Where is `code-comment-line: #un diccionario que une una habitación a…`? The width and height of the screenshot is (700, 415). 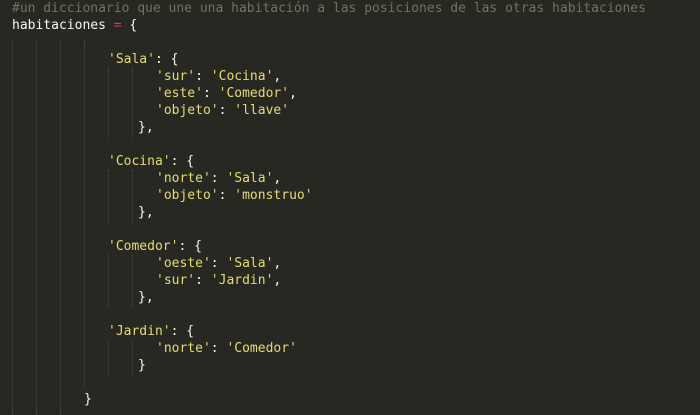 code-comment-line: #un diccionario que une una habitación a… is located at coordinates (329, 8).